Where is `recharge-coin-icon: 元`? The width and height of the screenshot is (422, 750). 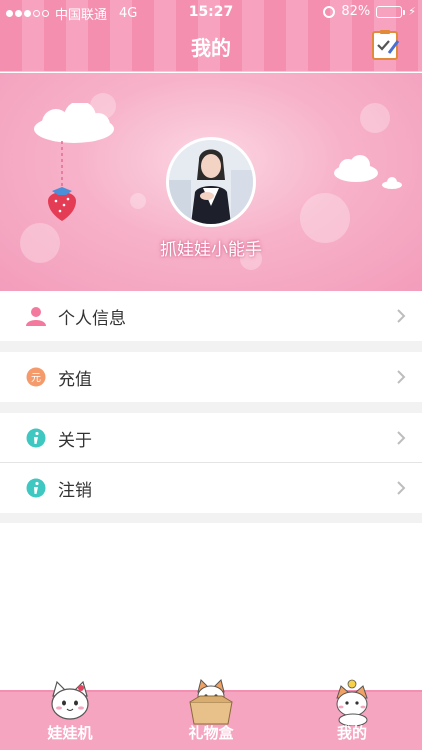 recharge-coin-icon: 元 is located at coordinates (36, 377).